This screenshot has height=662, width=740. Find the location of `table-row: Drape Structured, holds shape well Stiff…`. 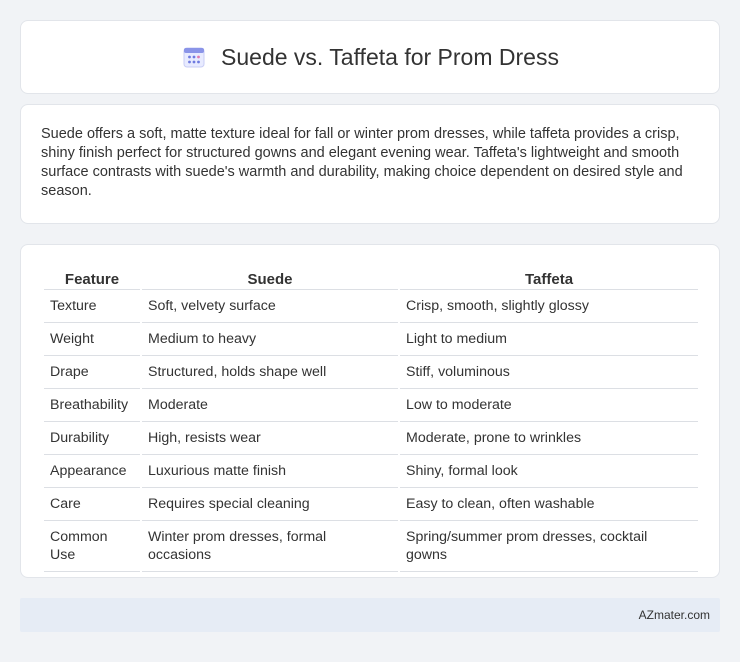

table-row: Drape Structured, holds shape well Stiff… is located at coordinates (371, 372).